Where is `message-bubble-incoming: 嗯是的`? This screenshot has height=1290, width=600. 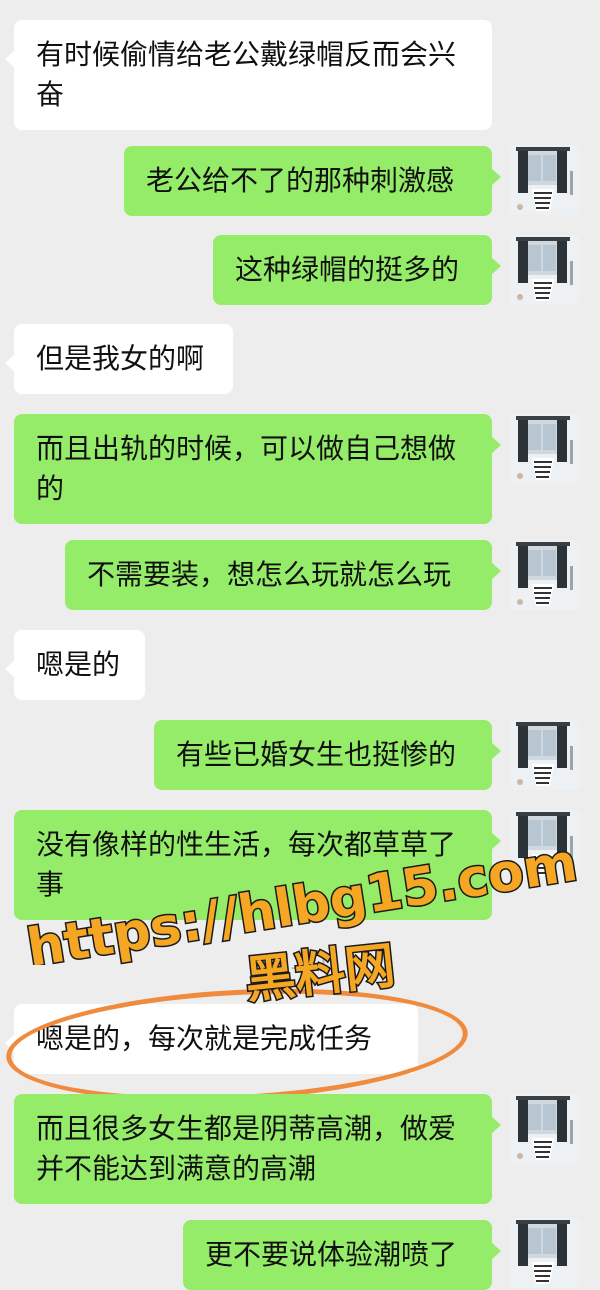 message-bubble-incoming: 嗯是的 is located at coordinates (75, 665).